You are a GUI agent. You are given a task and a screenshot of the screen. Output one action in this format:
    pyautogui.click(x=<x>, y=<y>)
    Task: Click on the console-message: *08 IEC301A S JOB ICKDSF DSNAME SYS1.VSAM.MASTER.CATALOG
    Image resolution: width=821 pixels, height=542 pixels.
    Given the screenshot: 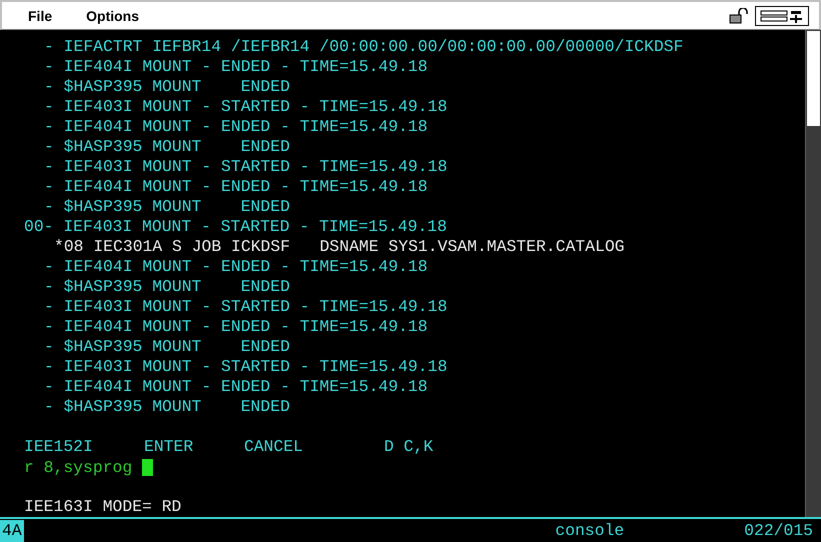 What is the action you would take?
    pyautogui.click(x=339, y=246)
    